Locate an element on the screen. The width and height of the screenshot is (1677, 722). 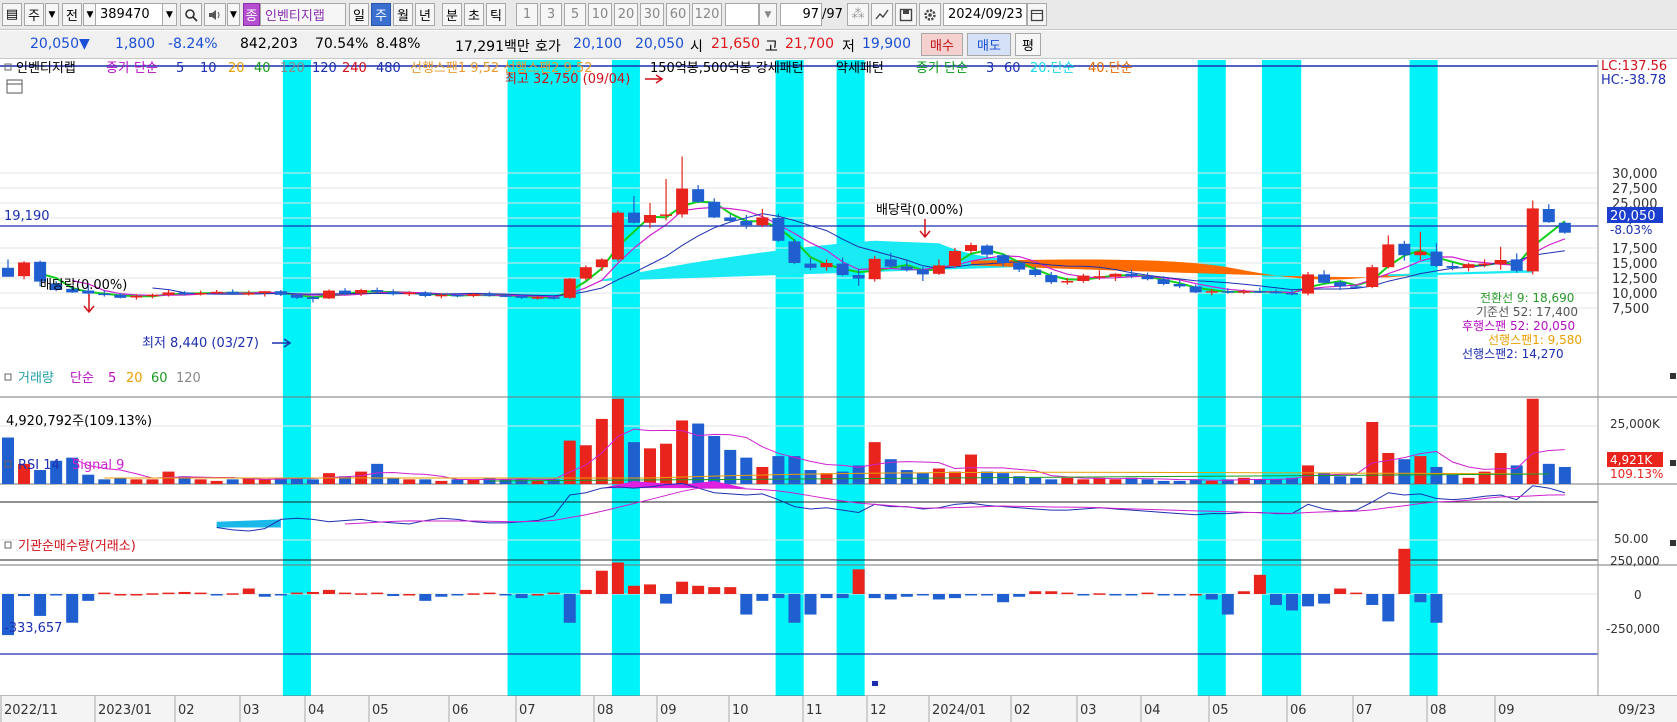
price-axis-tick: 7,500 is located at coordinates (1630, 309).